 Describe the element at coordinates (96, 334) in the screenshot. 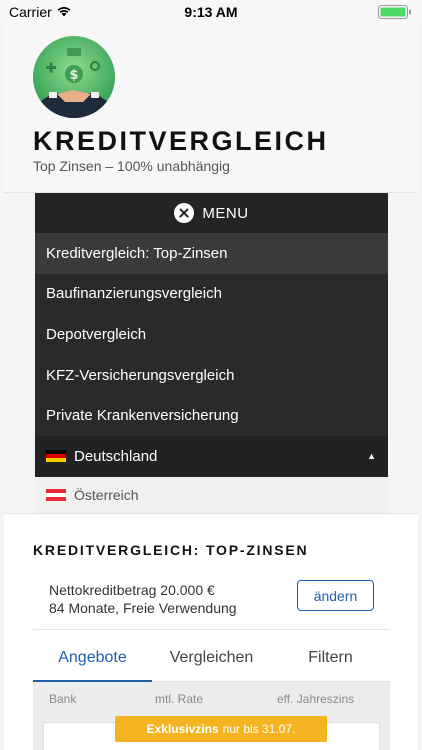

I see `menu-item-label: Depotvergleich` at that location.